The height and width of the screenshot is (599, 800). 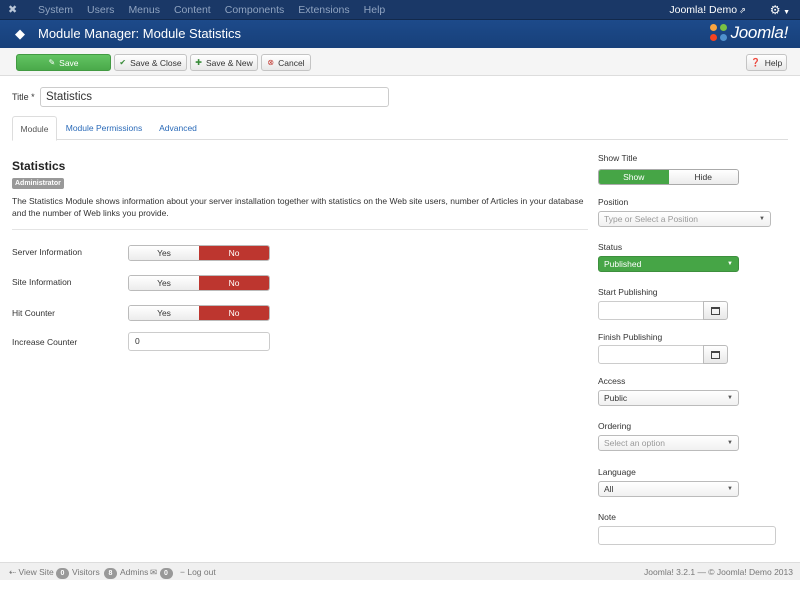 I want to click on server-information-toggle: Yes No, so click(x=199, y=253).